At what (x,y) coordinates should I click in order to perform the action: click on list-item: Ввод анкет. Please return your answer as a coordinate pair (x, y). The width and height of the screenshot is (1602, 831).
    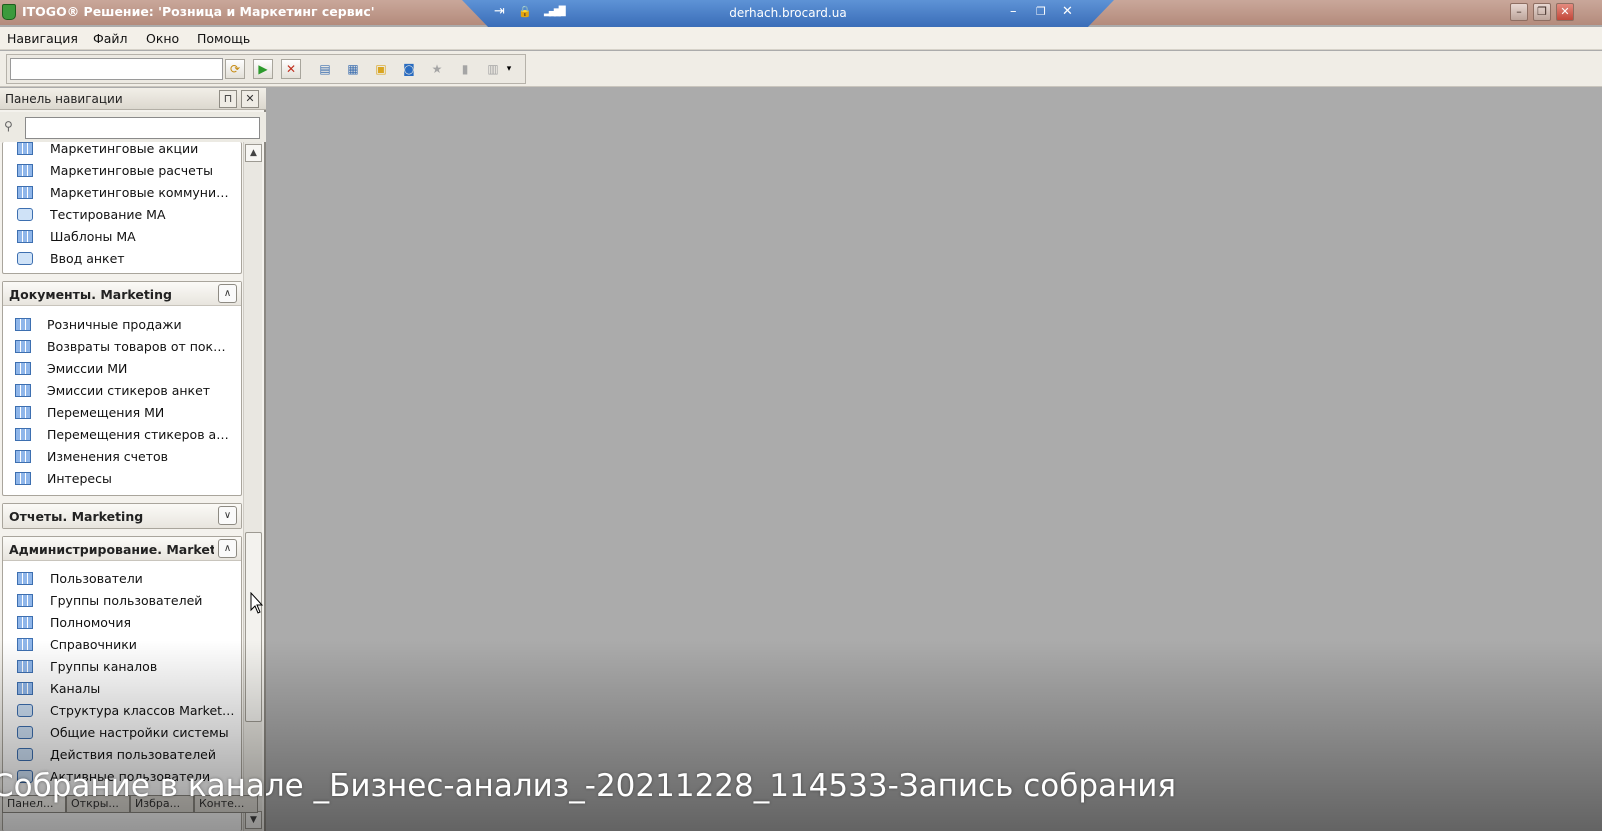
    Looking at the image, I should click on (122, 259).